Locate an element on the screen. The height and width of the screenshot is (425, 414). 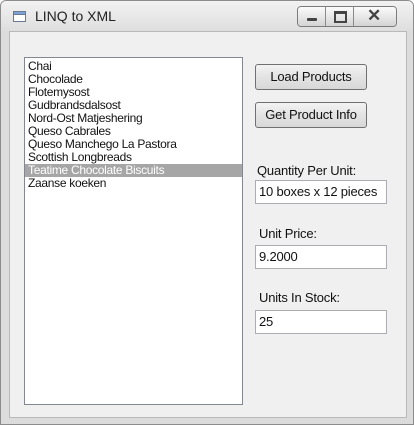
maximize-icon is located at coordinates (340, 17).